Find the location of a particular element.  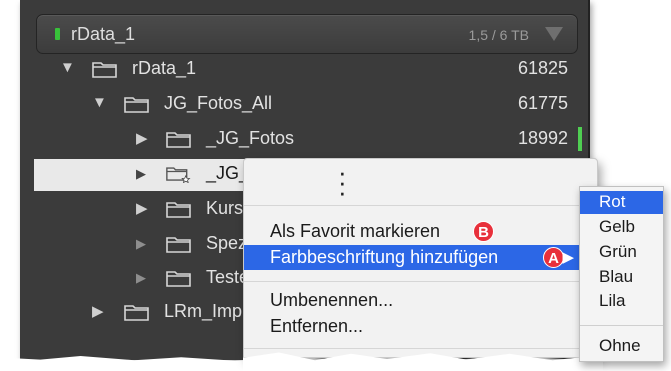

color-option-label: Gelb is located at coordinates (617, 226).